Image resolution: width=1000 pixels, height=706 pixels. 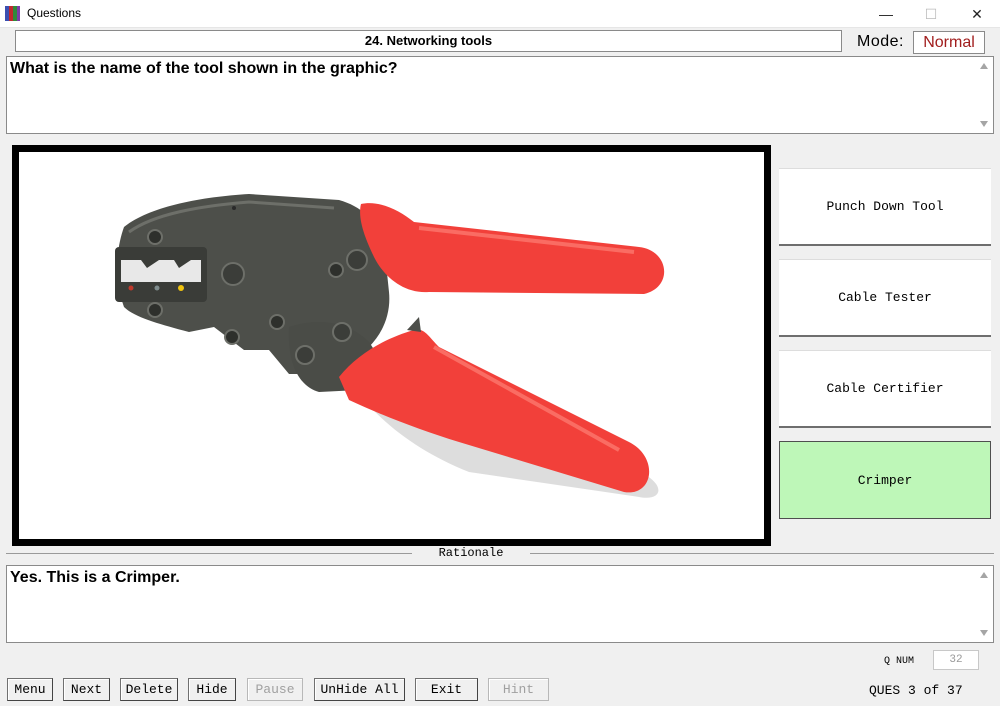 I want to click on title-bar: Questions — ☐ ✕, so click(x=500, y=14).